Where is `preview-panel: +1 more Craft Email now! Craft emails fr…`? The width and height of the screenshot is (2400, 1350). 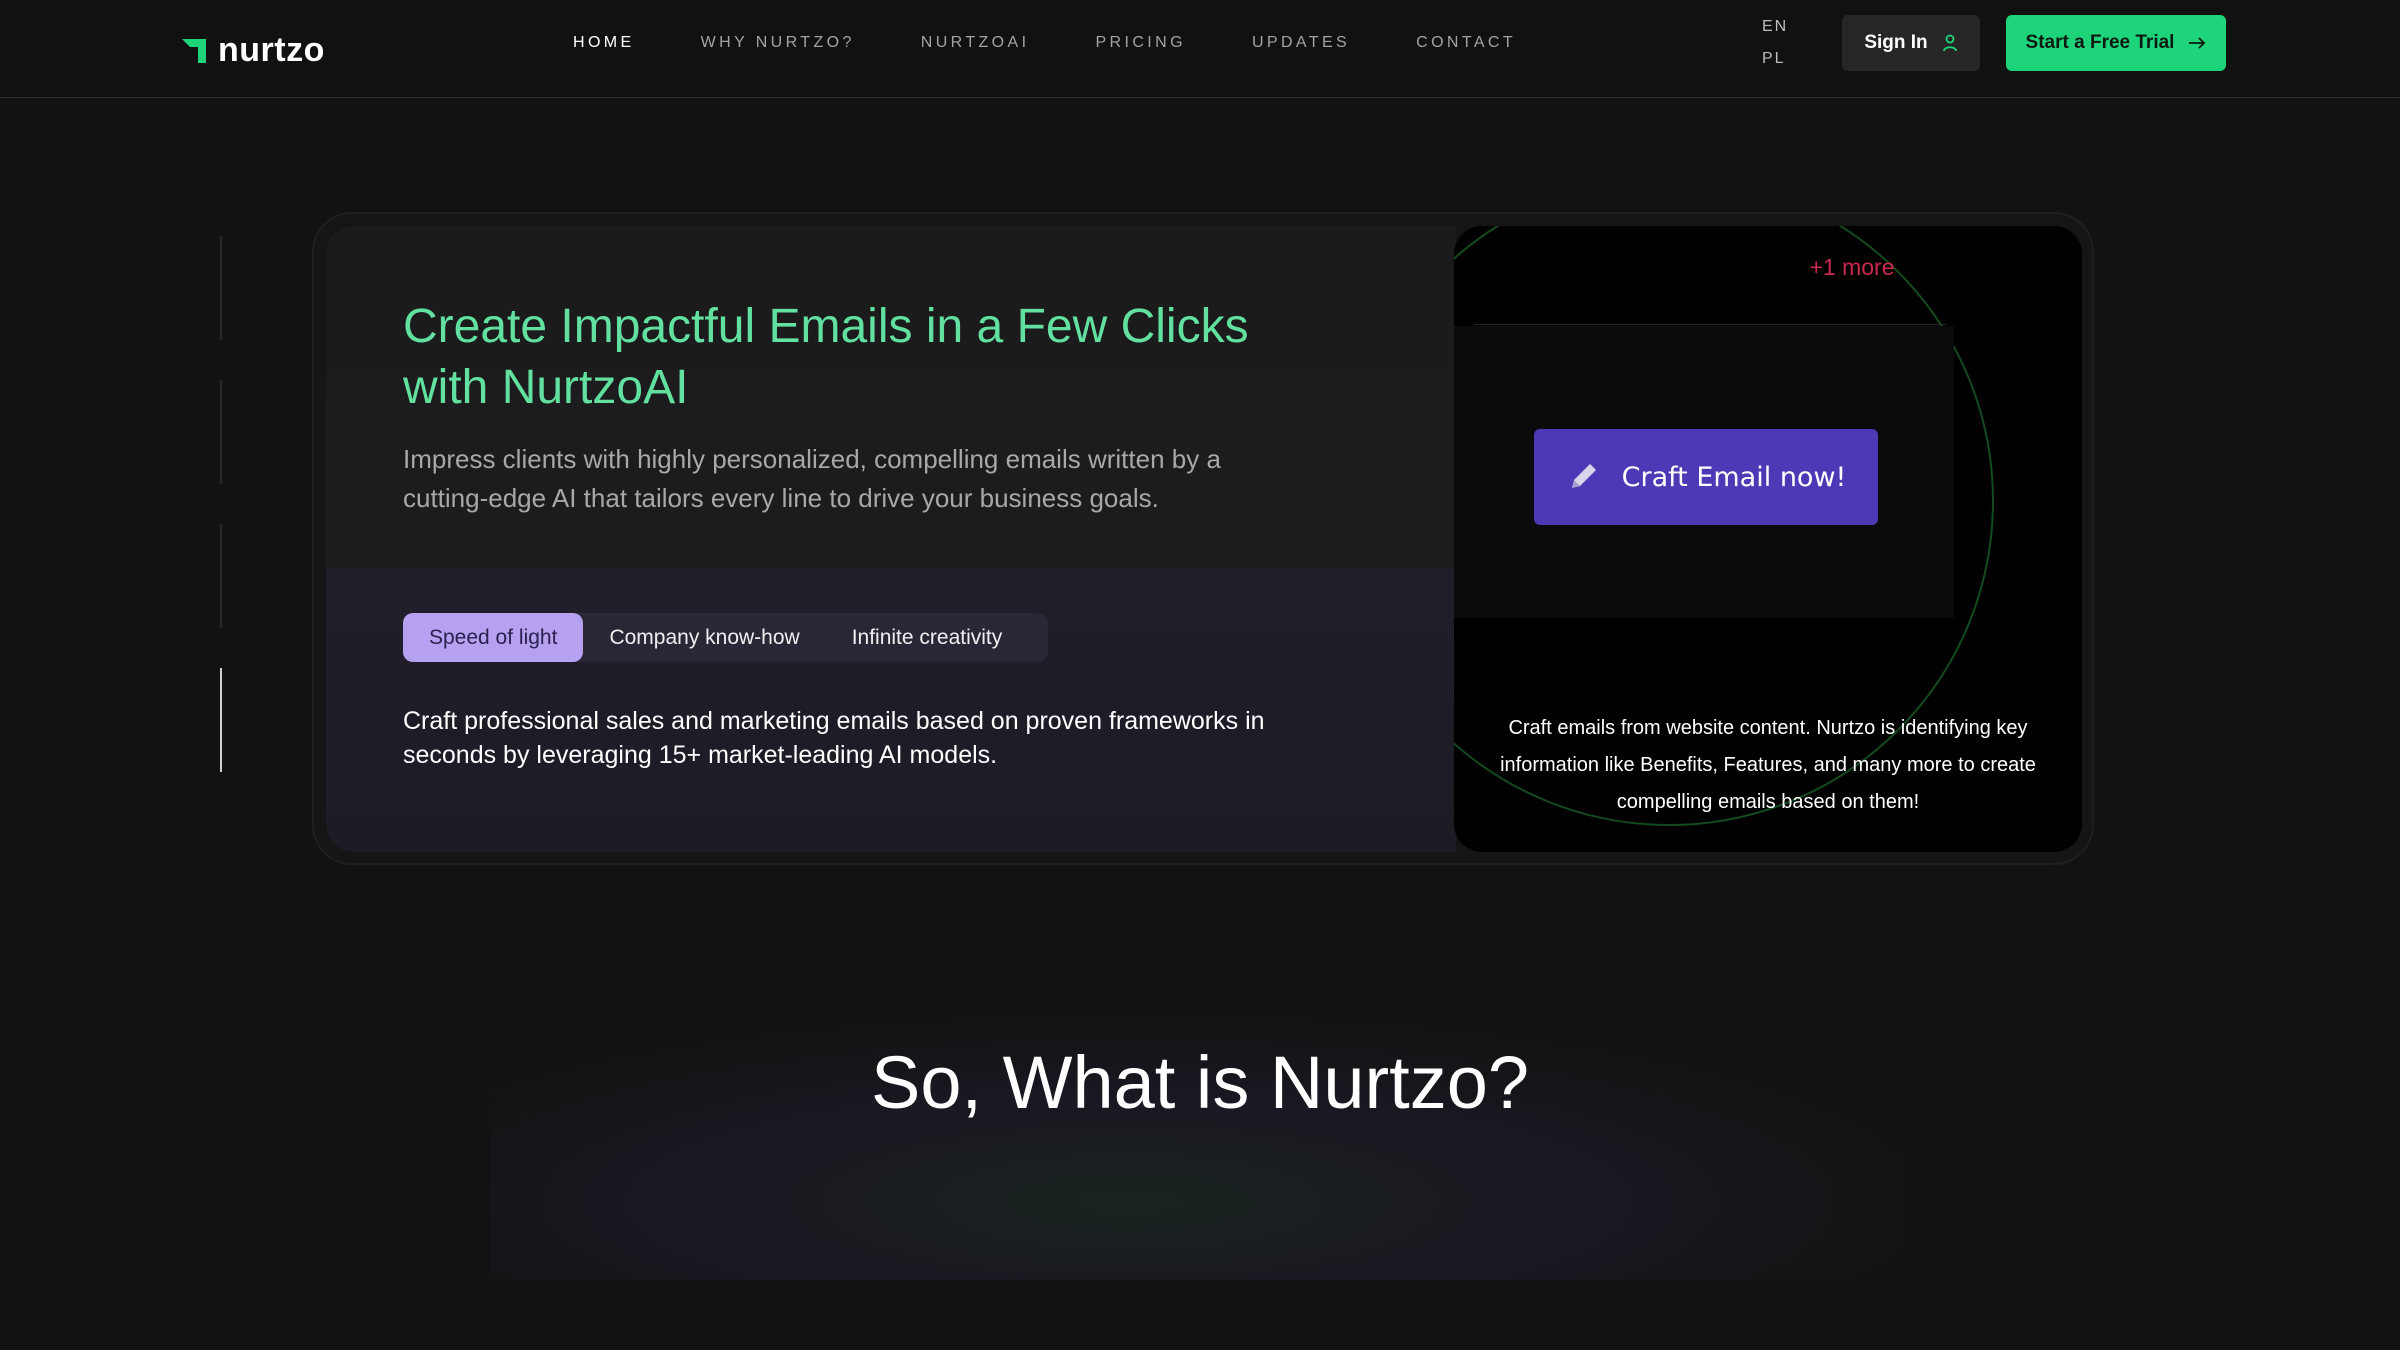
preview-panel: +1 more Craft Email now! Craft emails fr… is located at coordinates (1768, 539).